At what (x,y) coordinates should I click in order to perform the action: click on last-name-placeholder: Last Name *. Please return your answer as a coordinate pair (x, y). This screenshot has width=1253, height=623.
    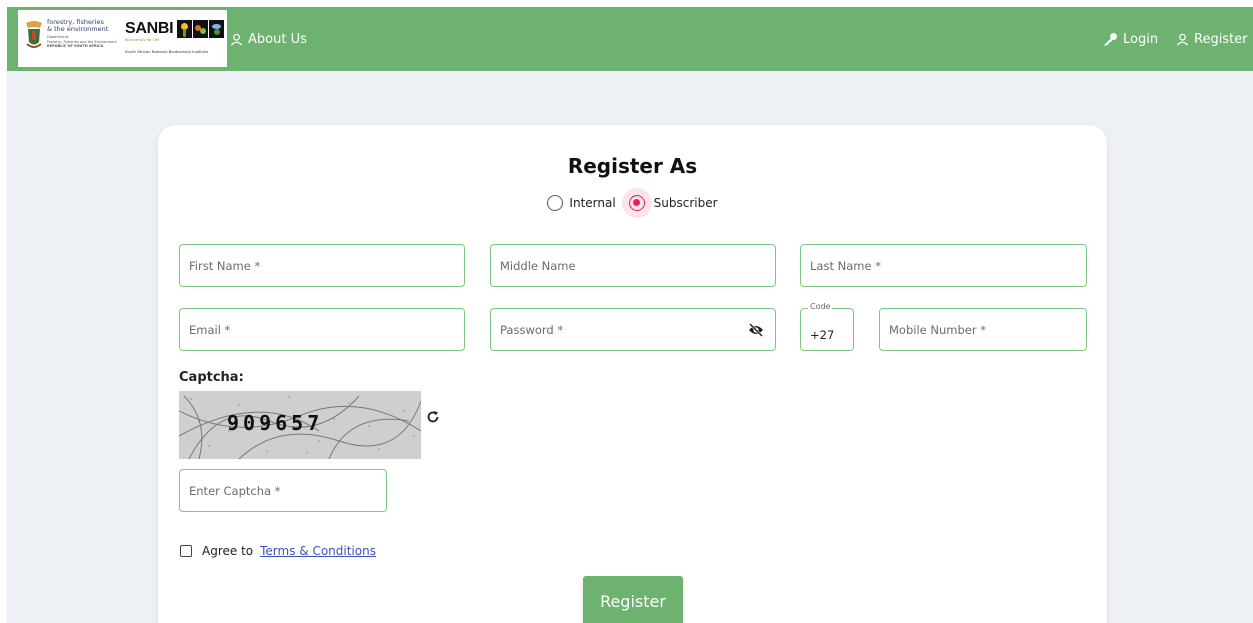
    Looking at the image, I should click on (845, 265).